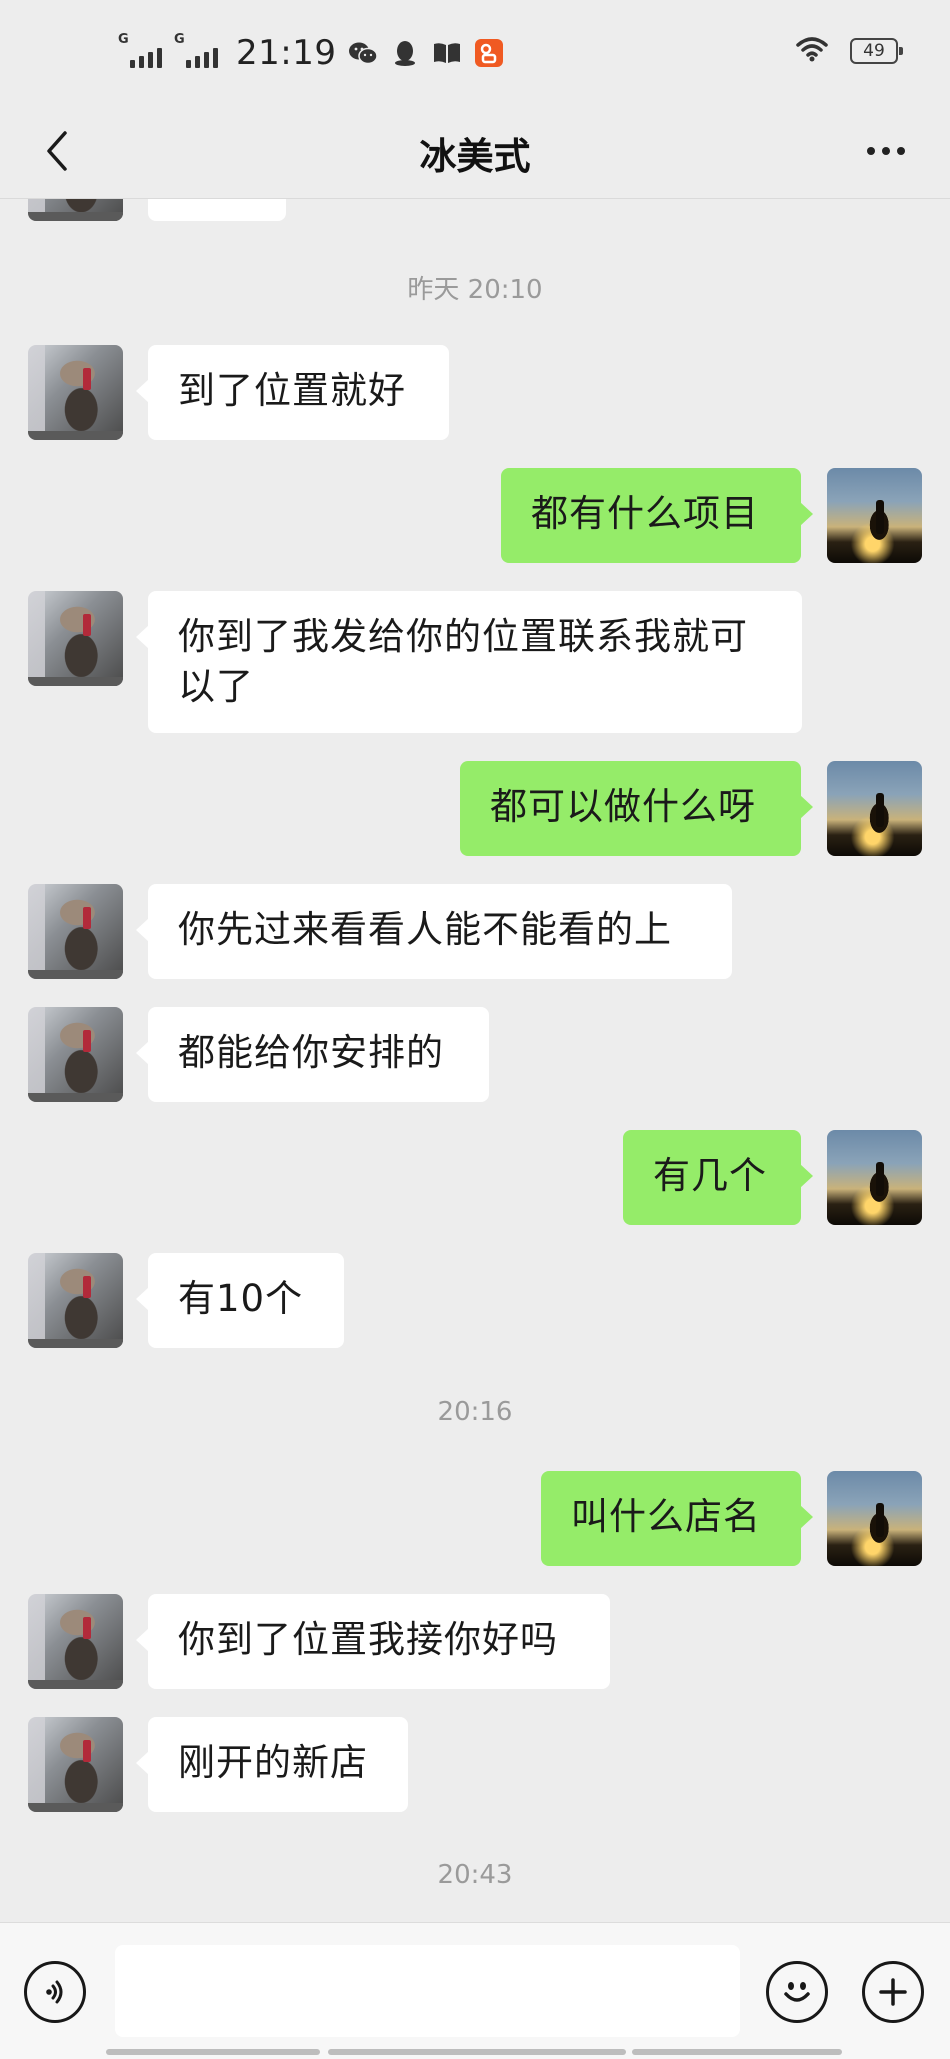  Describe the element at coordinates (657, 515) in the screenshot. I see `message-bubble-outgoing: 都有什么项目` at that location.